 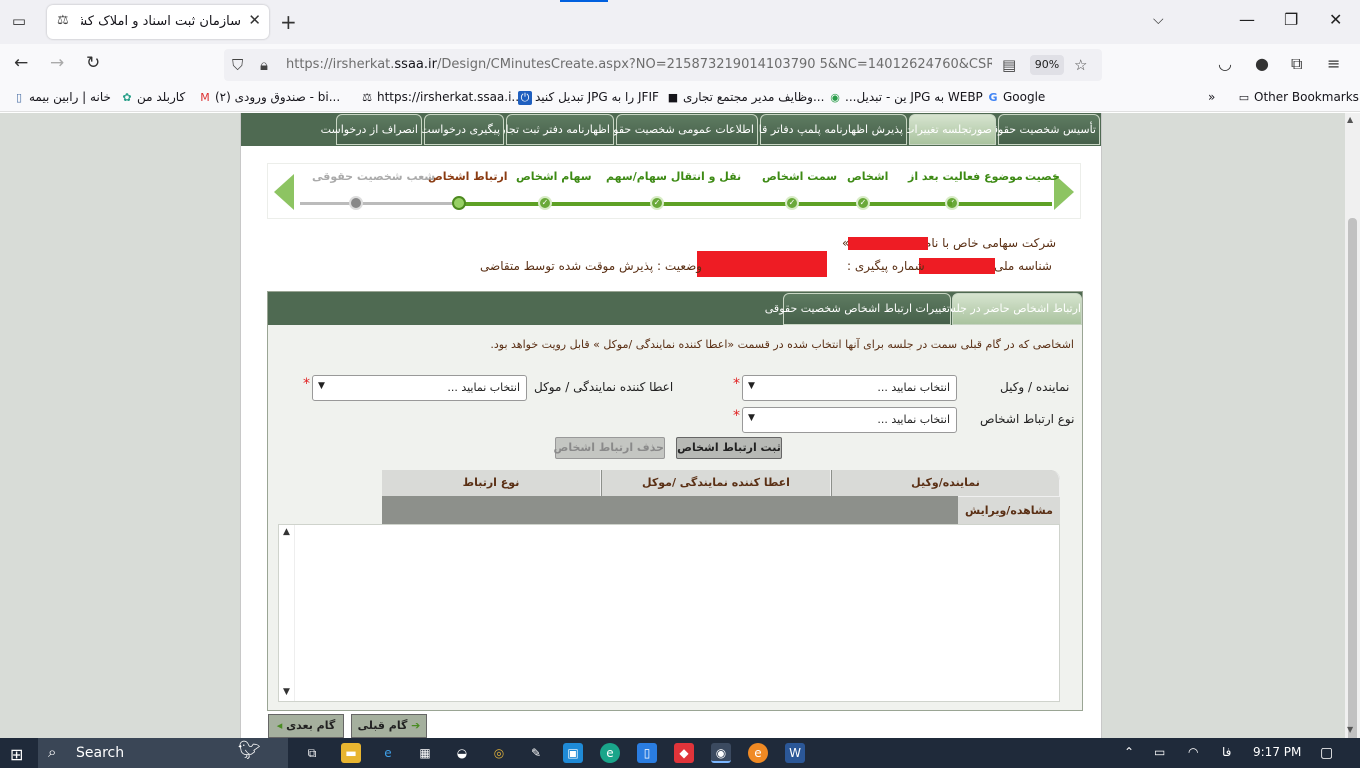 I want to click on redacted-national-id, so click(x=957, y=266).